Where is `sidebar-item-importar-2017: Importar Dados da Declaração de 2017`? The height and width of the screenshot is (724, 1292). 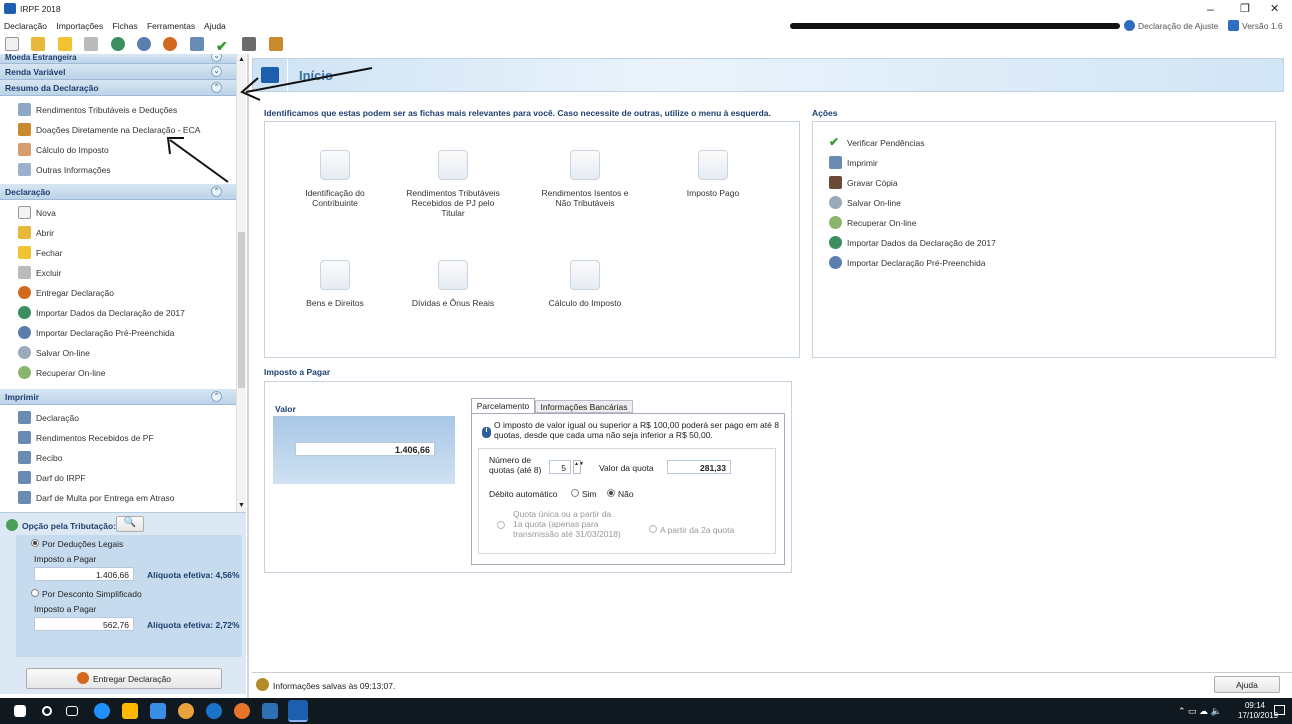
sidebar-item-importar-2017: Importar Dados da Declaração de 2017 is located at coordinates (118, 313).